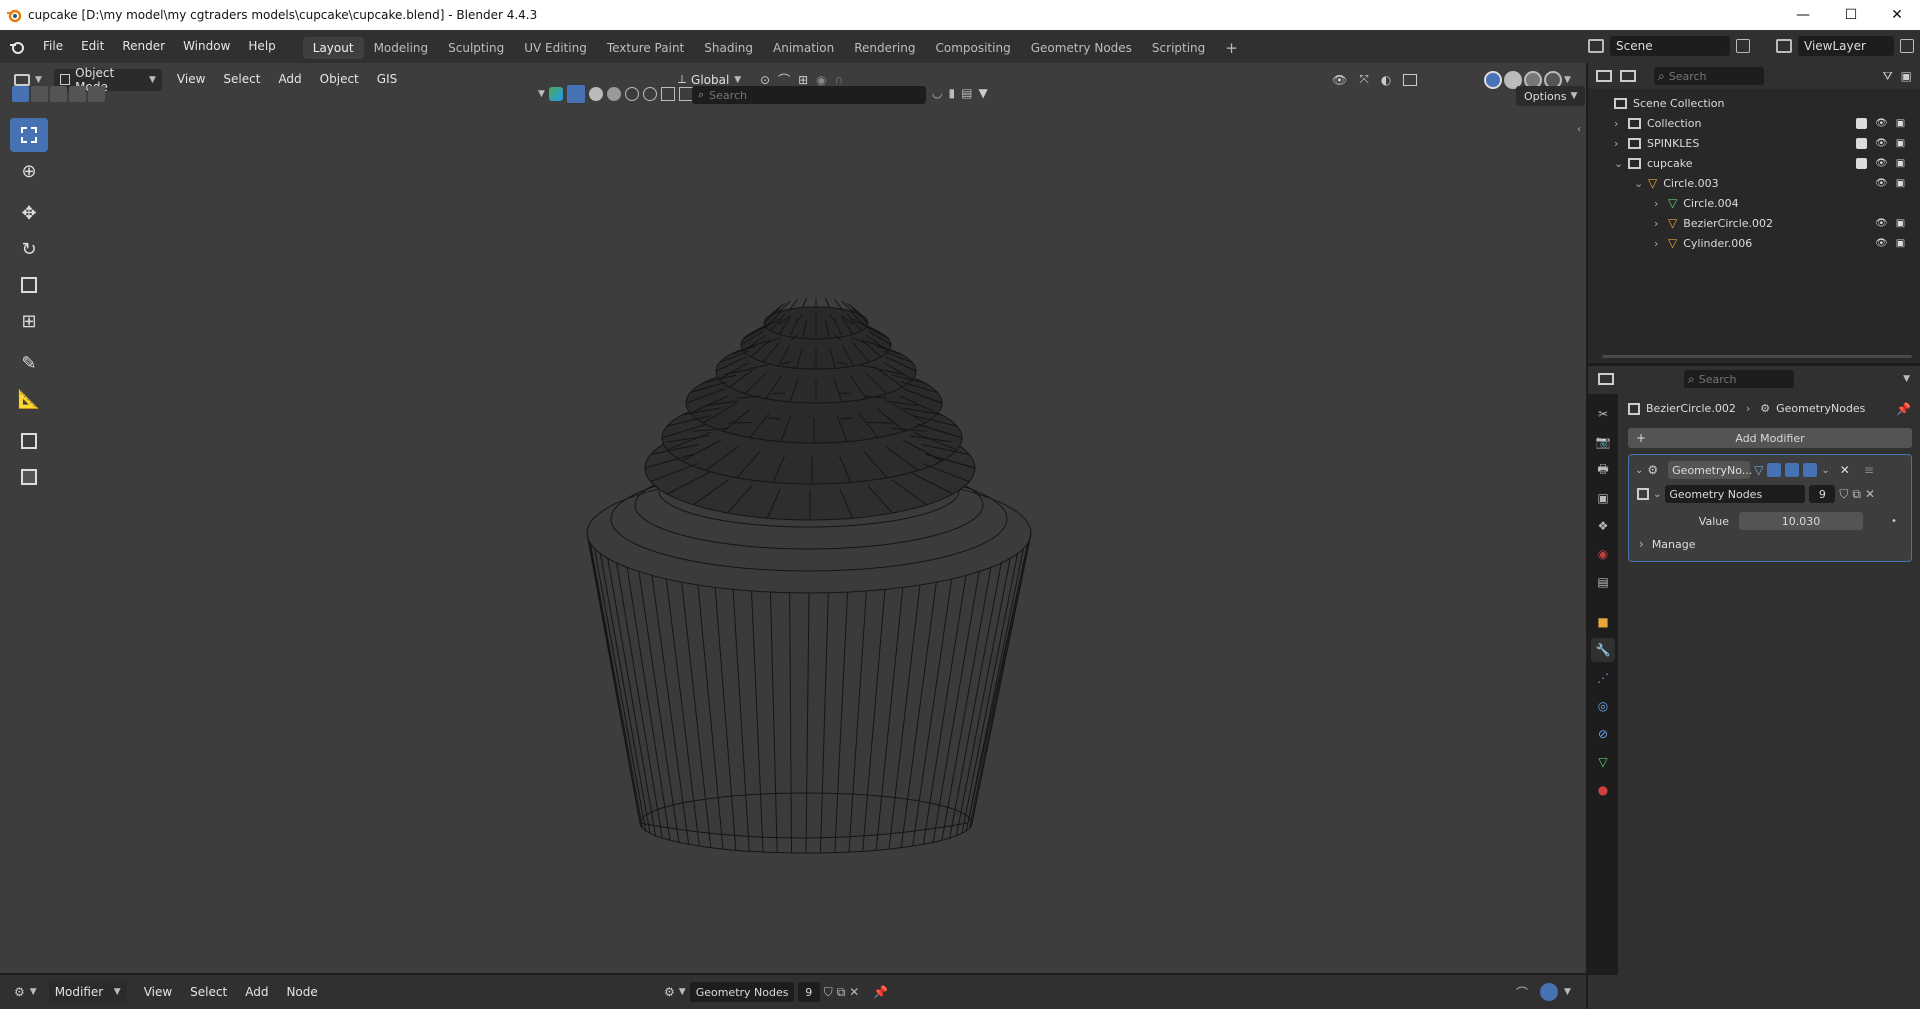 Image resolution: width=1920 pixels, height=1009 pixels. Describe the element at coordinates (87, 992) in the screenshot. I see `node-context-selector: Modifier ▼` at that location.